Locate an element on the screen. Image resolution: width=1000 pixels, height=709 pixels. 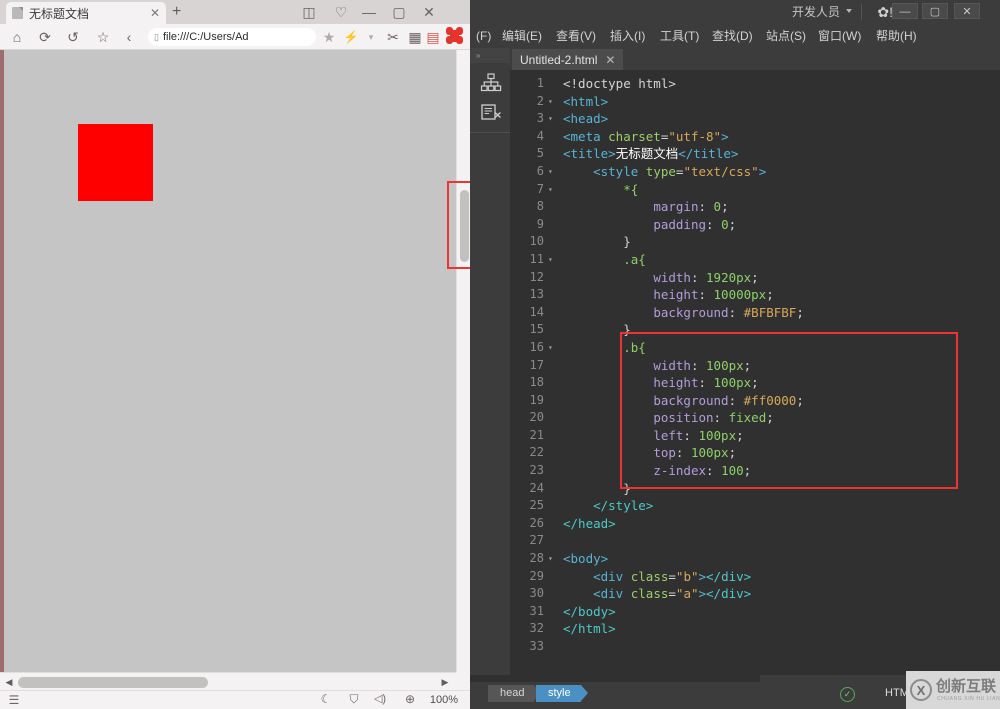
menu-view: 查看(V) is located at coordinates (576, 36).